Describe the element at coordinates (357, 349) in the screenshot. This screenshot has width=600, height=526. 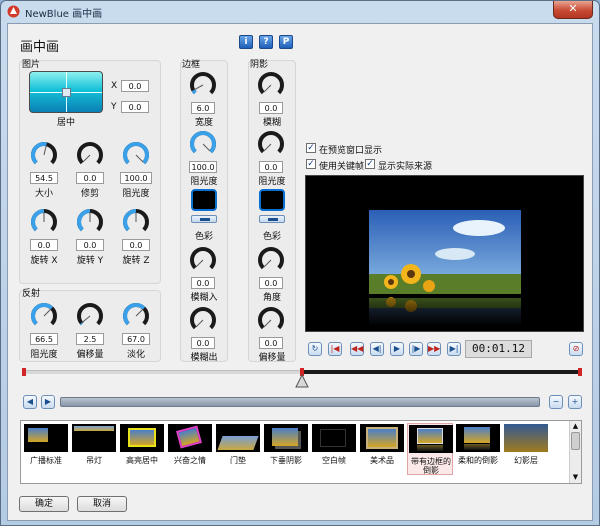
I see `prev-key-icon: ◀◀` at that location.